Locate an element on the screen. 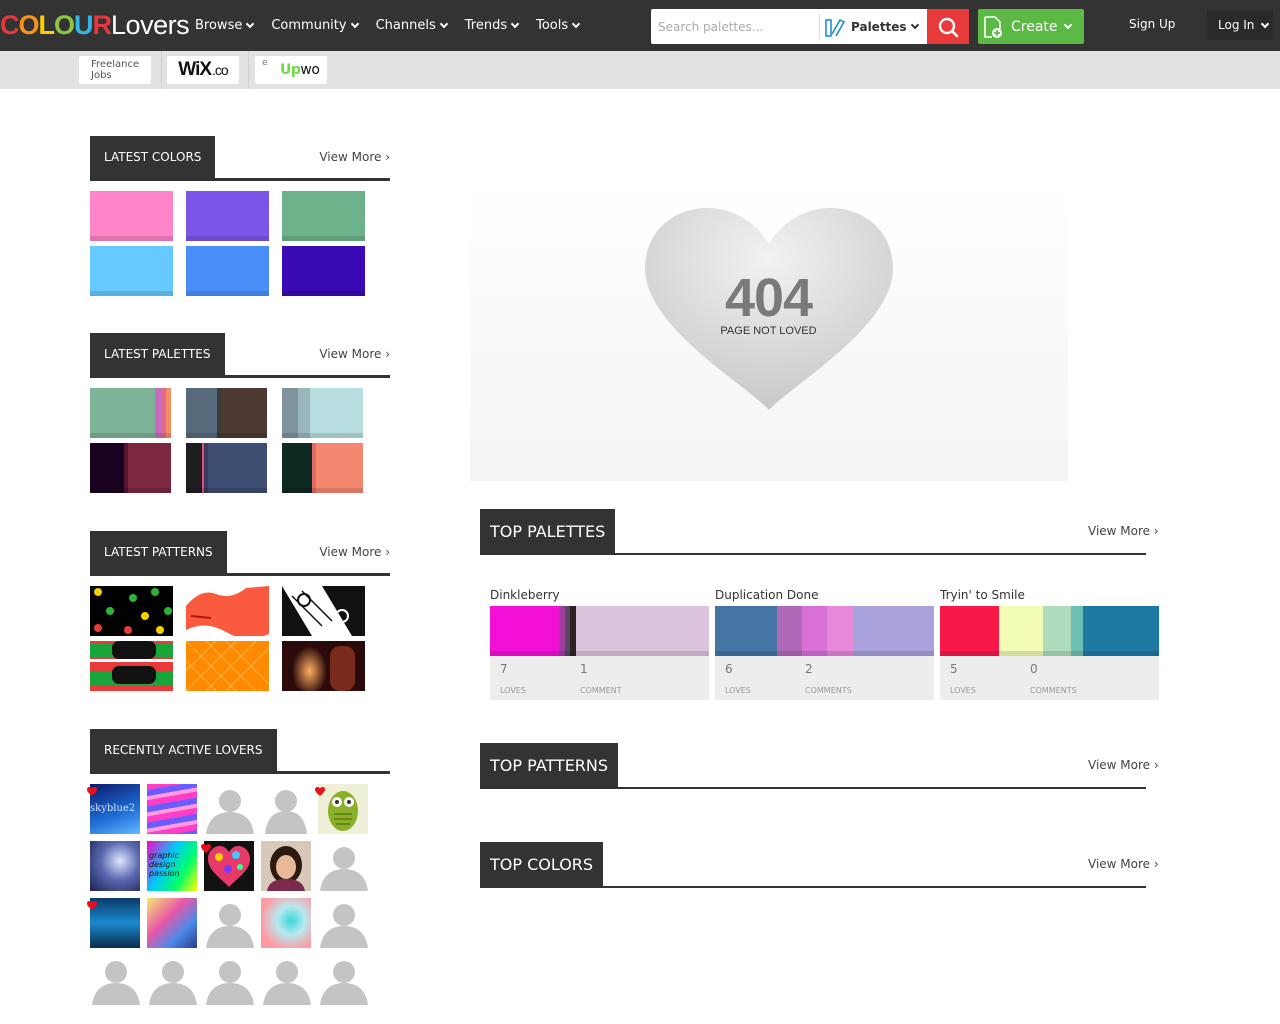  ad-upwork: e Upwo is located at coordinates (291, 70).